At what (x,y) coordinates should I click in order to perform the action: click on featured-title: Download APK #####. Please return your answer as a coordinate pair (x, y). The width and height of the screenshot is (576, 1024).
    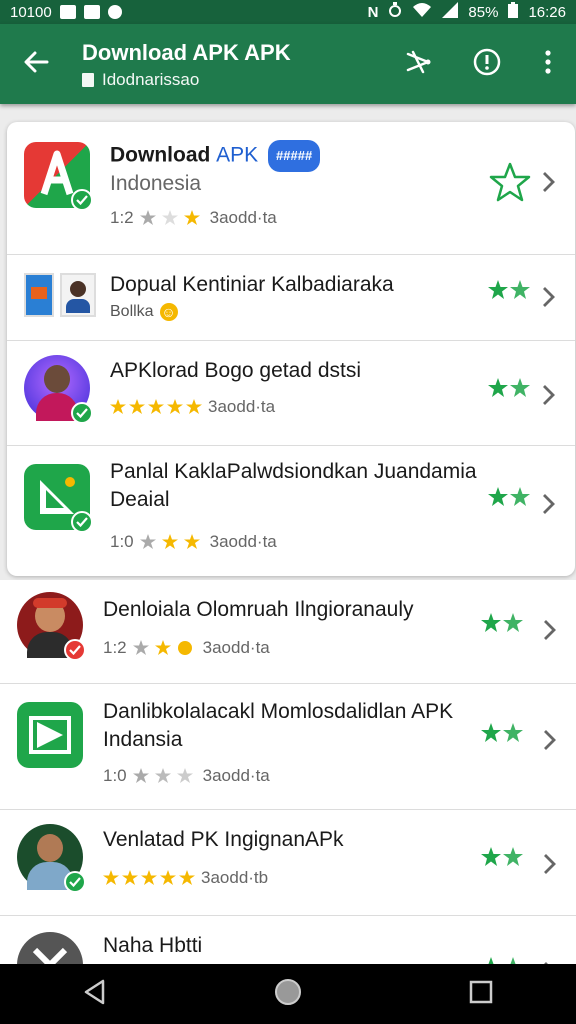
    Looking at the image, I should click on (215, 156).